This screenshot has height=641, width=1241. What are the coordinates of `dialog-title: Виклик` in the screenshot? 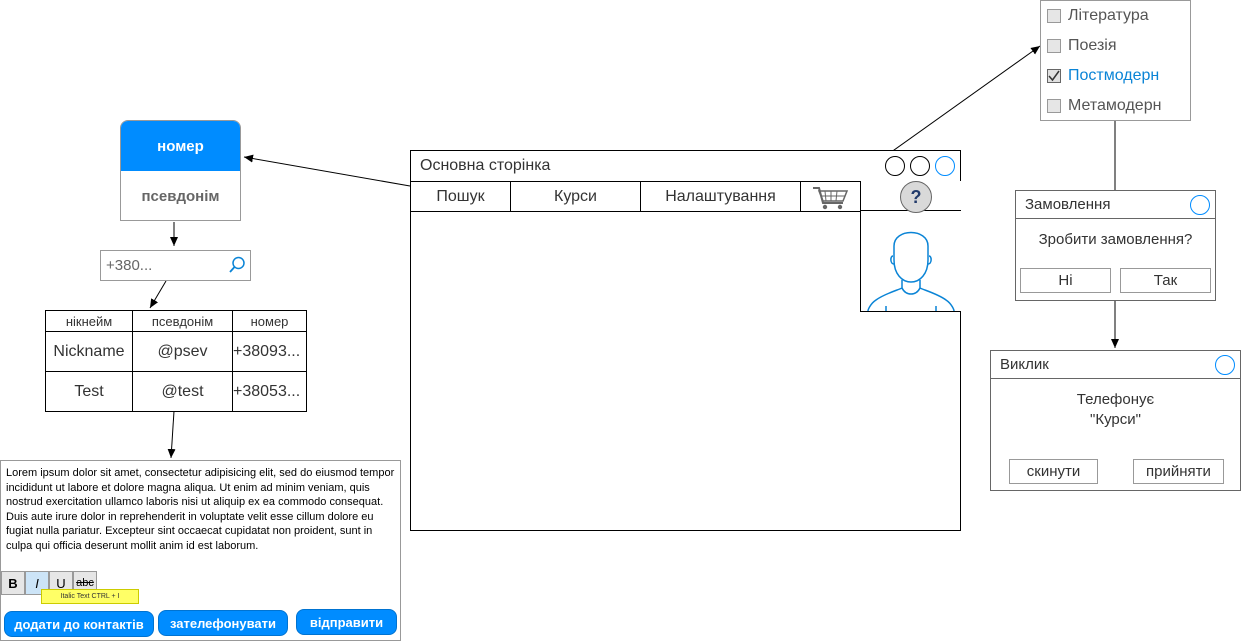 It's located at (1024, 364).